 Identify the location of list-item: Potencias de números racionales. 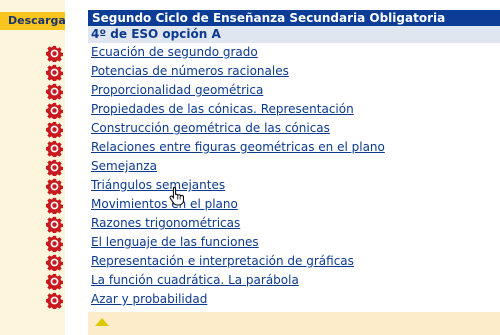
(294, 71).